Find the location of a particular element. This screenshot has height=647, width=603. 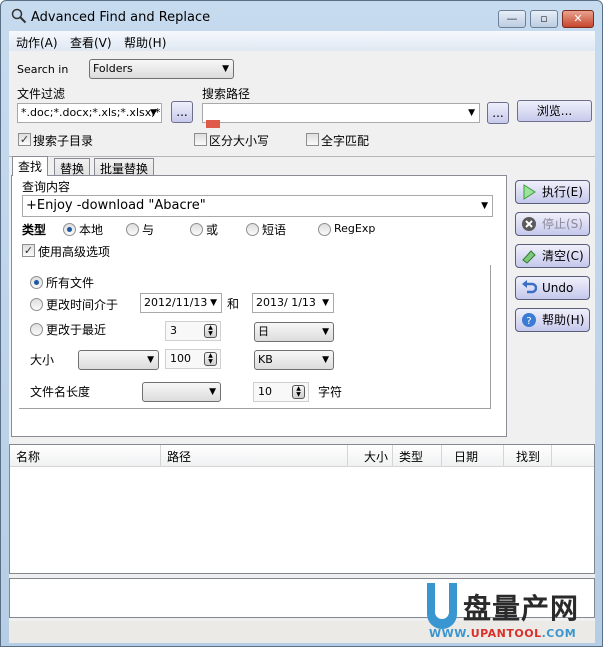

column-found: 找到 is located at coordinates (528, 456).